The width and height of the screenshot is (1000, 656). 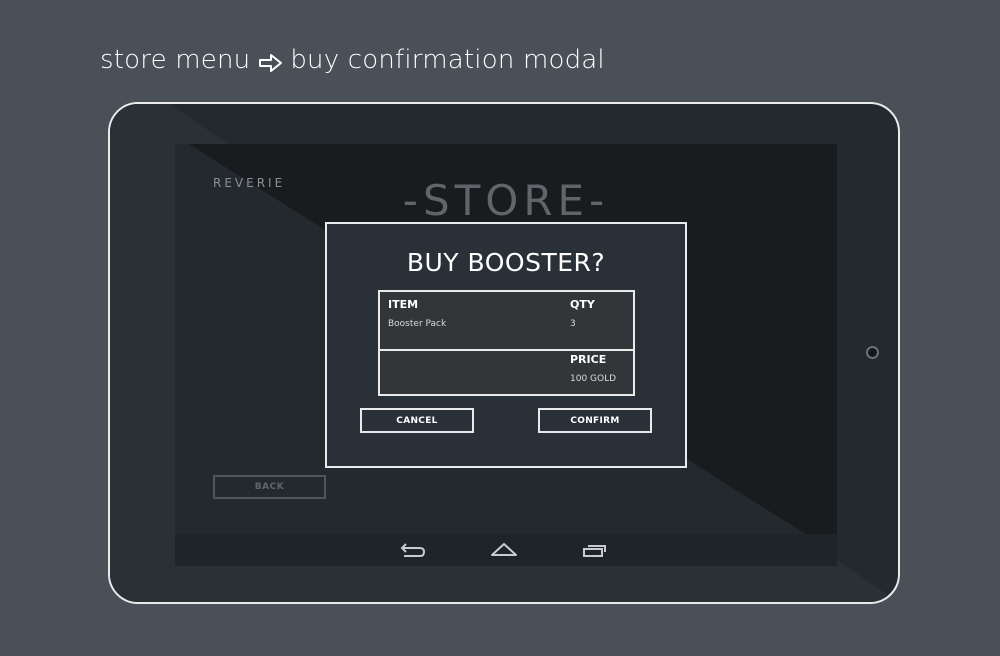 I want to click on summary-divider, so click(x=506, y=350).